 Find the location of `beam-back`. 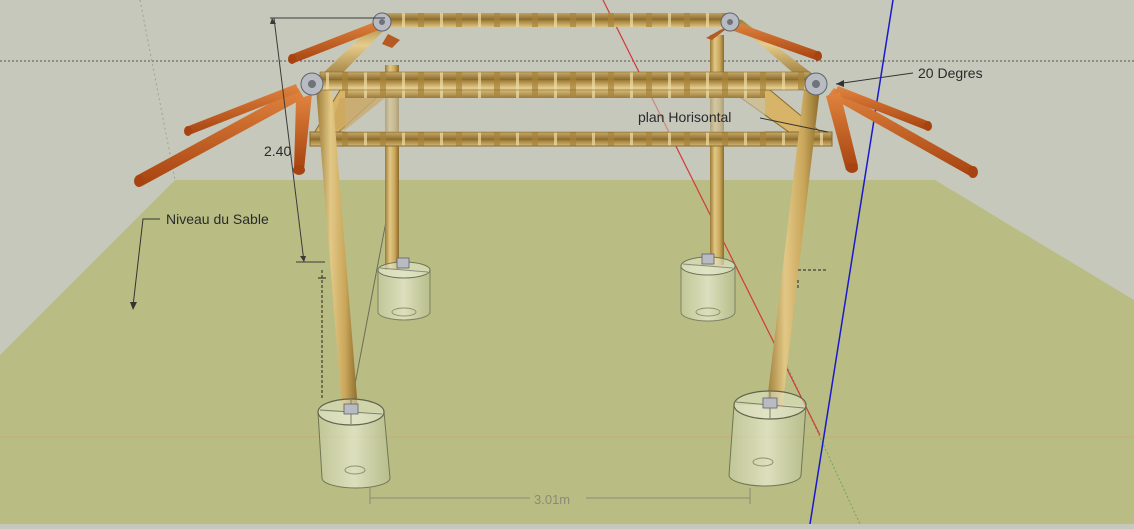

beam-back is located at coordinates (557, 20).